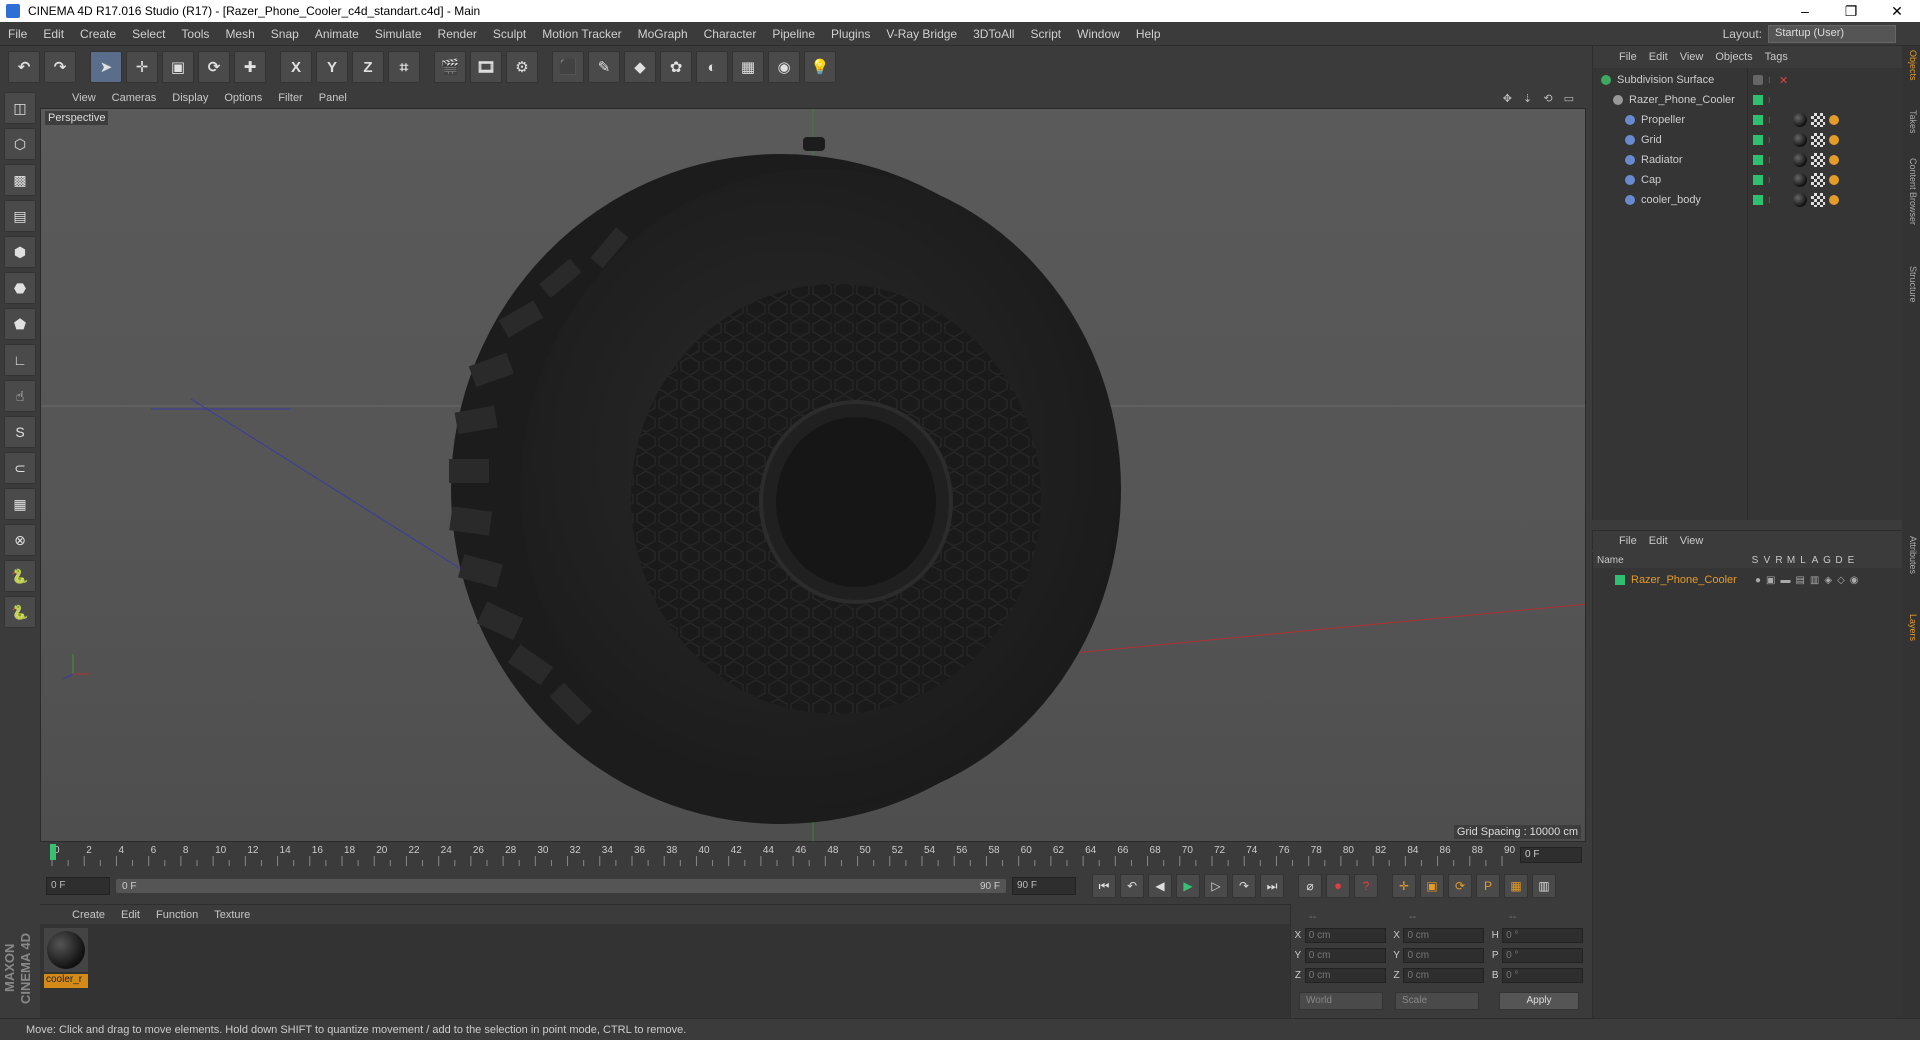  I want to click on menu-character: Character, so click(730, 34).